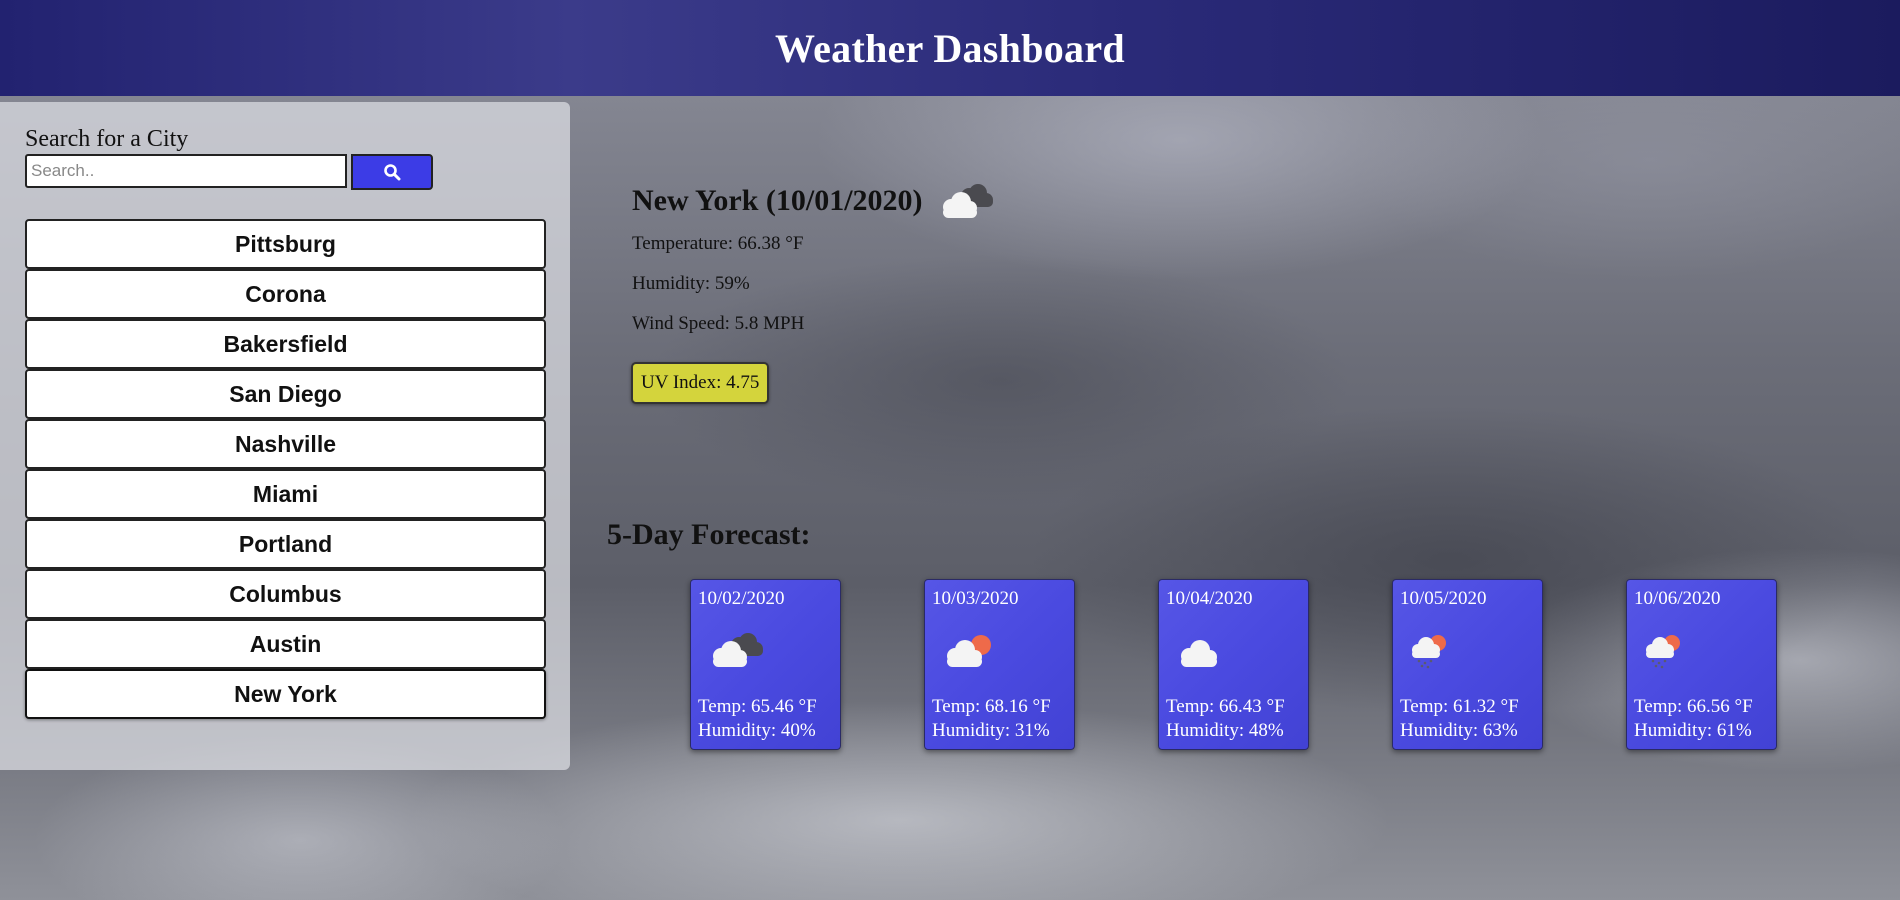 Image resolution: width=1900 pixels, height=900 pixels. Describe the element at coordinates (718, 243) in the screenshot. I see `current-temperature: Temperature: 66.38 °F` at that location.